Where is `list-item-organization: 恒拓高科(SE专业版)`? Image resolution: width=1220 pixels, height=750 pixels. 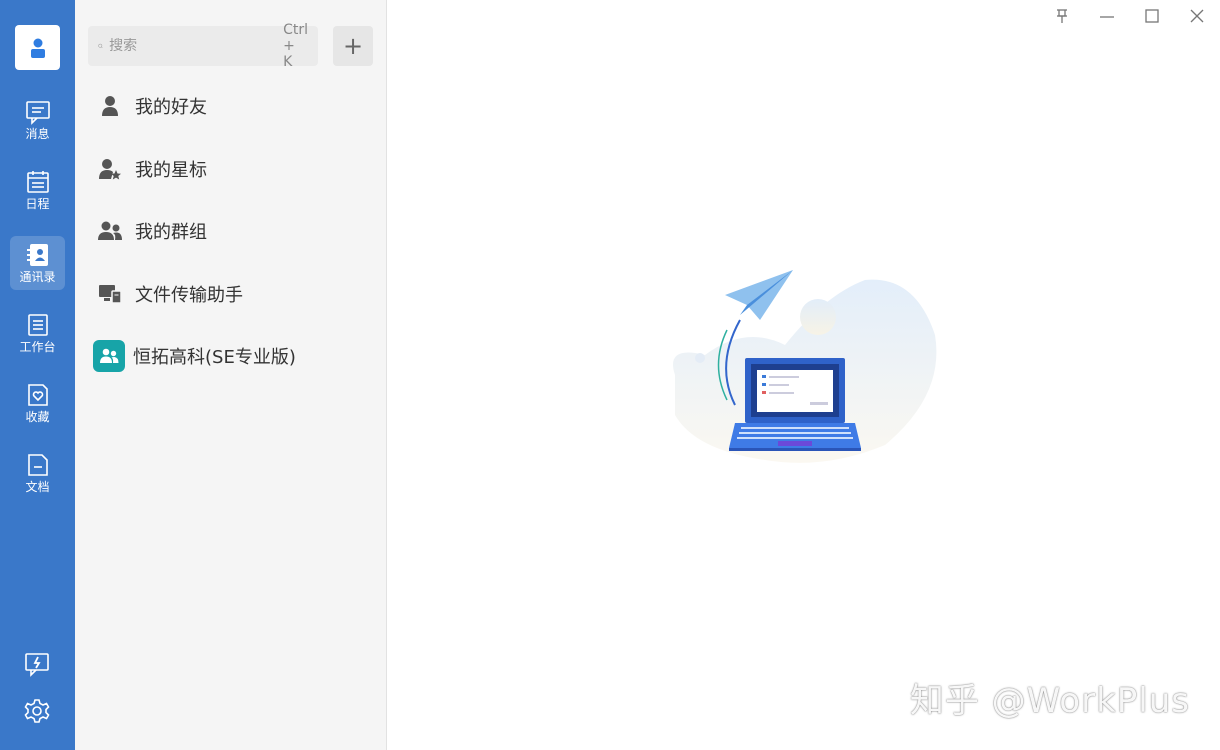
list-item-organization: 恒拓高科(SE专业版) is located at coordinates (233, 356).